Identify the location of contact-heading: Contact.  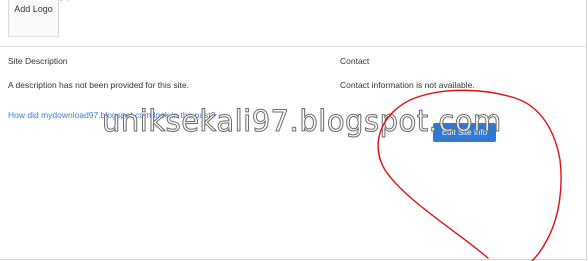
(355, 61).